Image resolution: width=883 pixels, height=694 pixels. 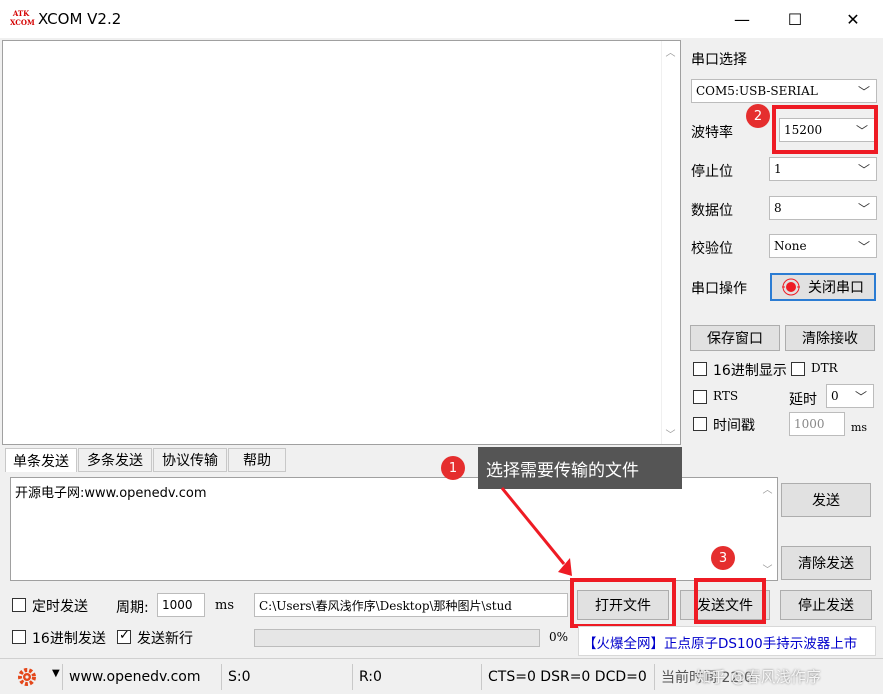 I want to click on port-label: 串口选择, so click(x=719, y=60).